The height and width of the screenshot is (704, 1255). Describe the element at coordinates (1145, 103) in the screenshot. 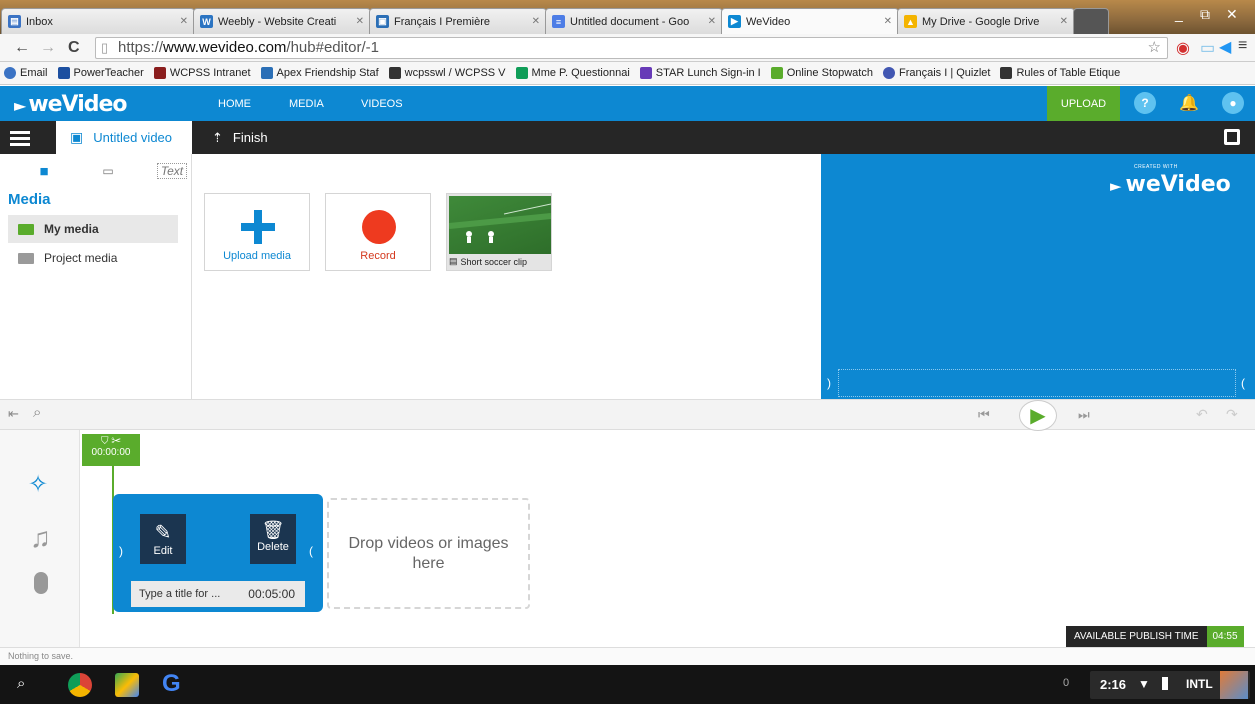

I see `help-icon: ?` at that location.